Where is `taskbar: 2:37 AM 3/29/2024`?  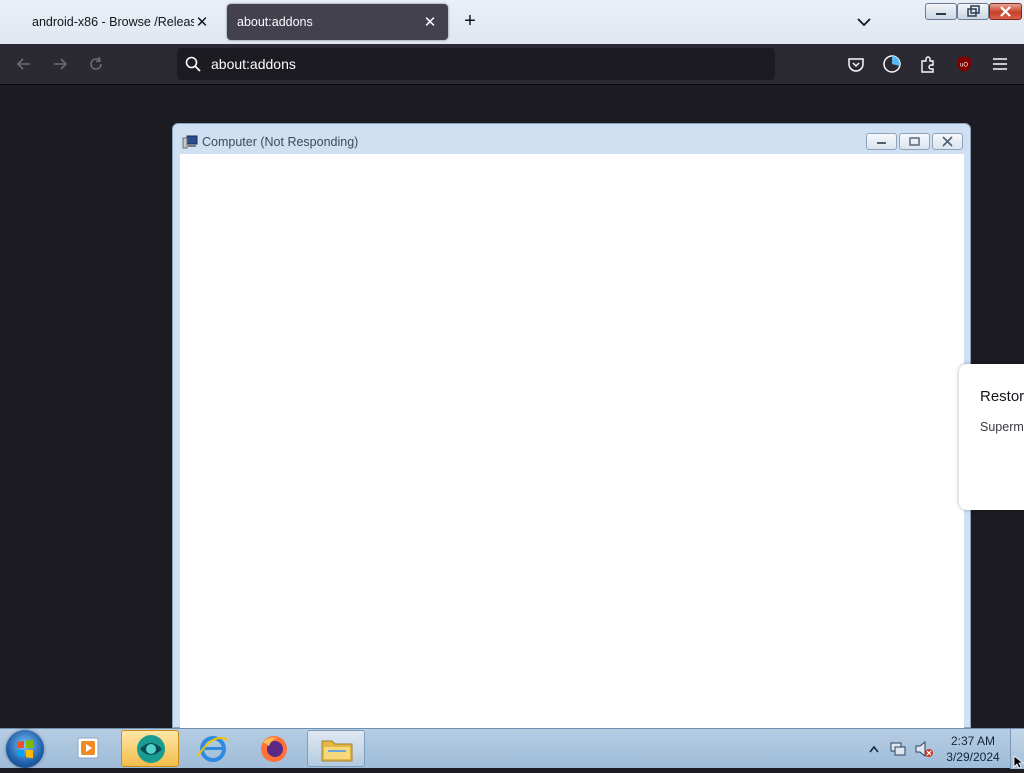 taskbar: 2:37 AM 3/29/2024 is located at coordinates (512, 748).